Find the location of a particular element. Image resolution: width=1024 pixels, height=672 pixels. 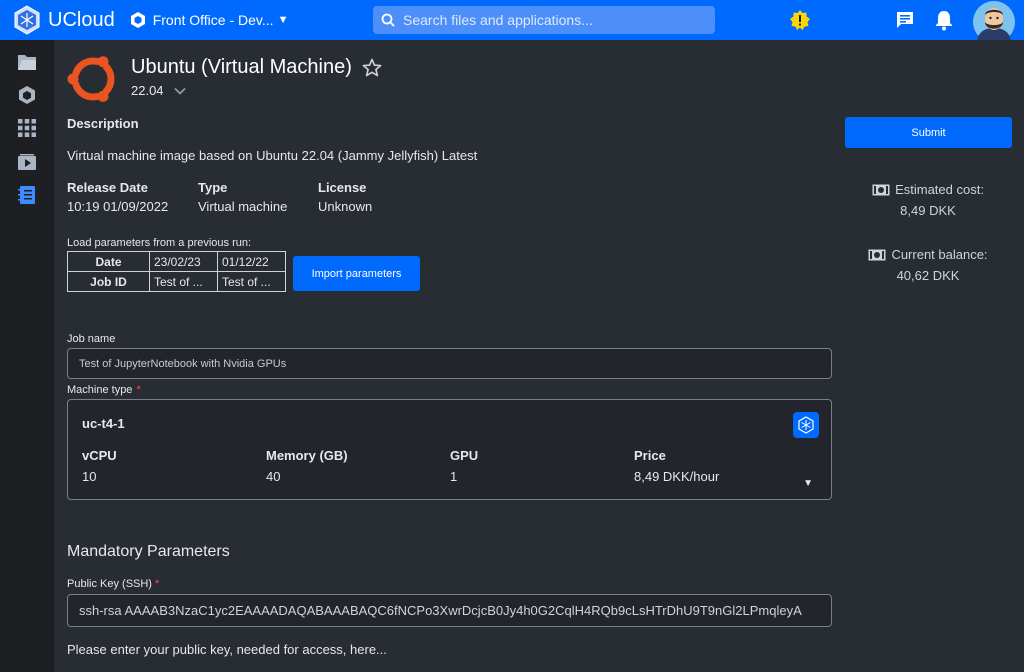

ssh-key-label: Public Key (SSH) * is located at coordinates (113, 584).